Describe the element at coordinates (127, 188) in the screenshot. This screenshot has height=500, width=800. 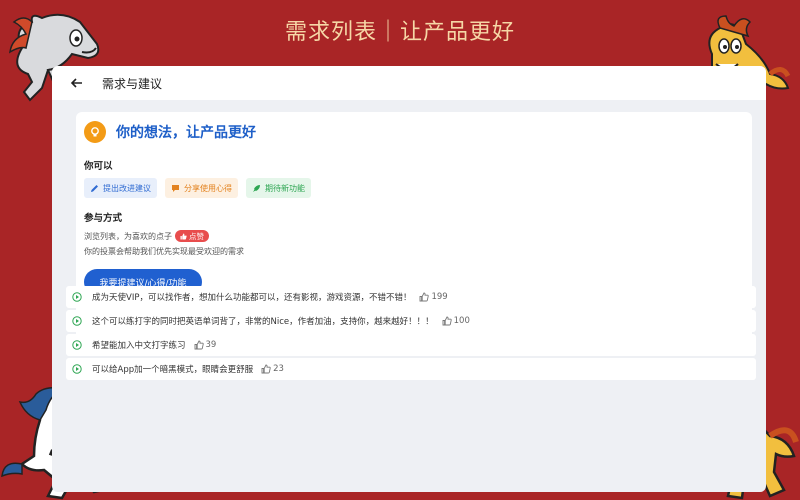
I see `chip-label: 提出改进建议` at that location.